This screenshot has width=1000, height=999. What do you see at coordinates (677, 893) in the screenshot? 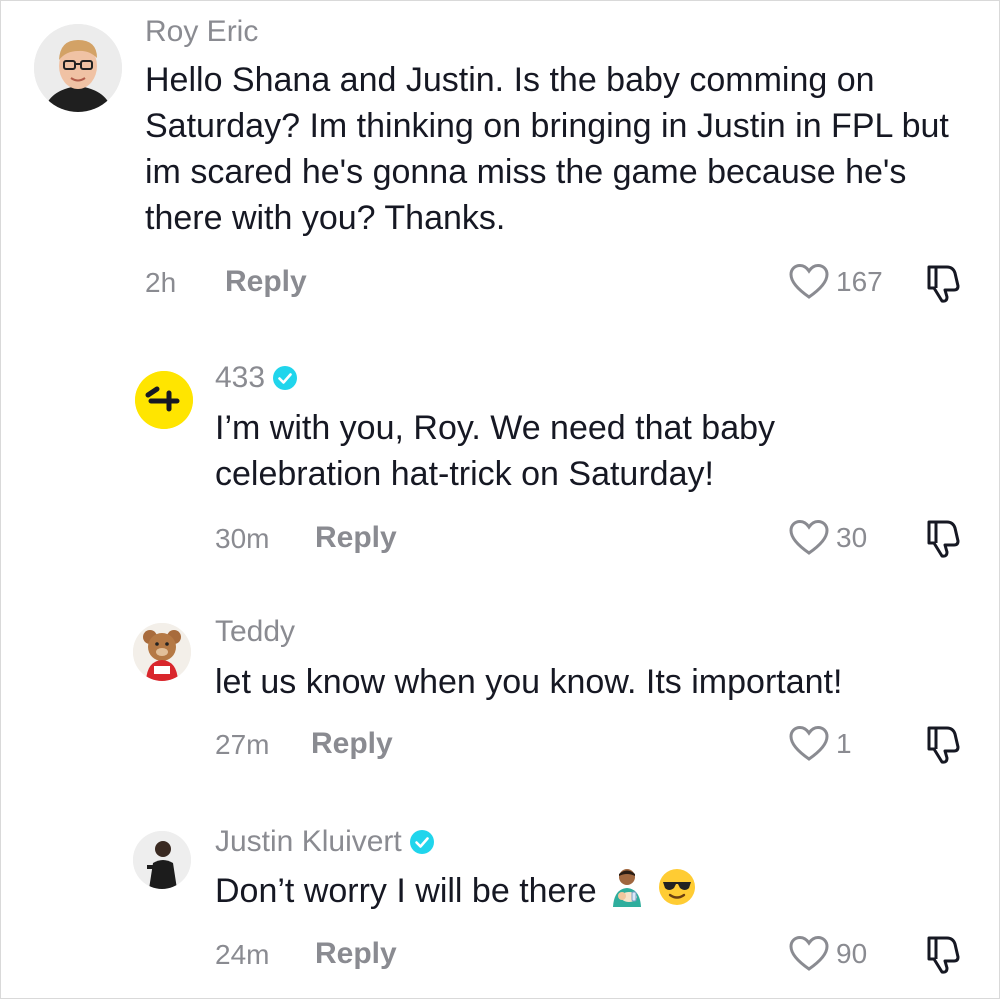
I see `sunglasses-face-emoji` at bounding box center [677, 893].